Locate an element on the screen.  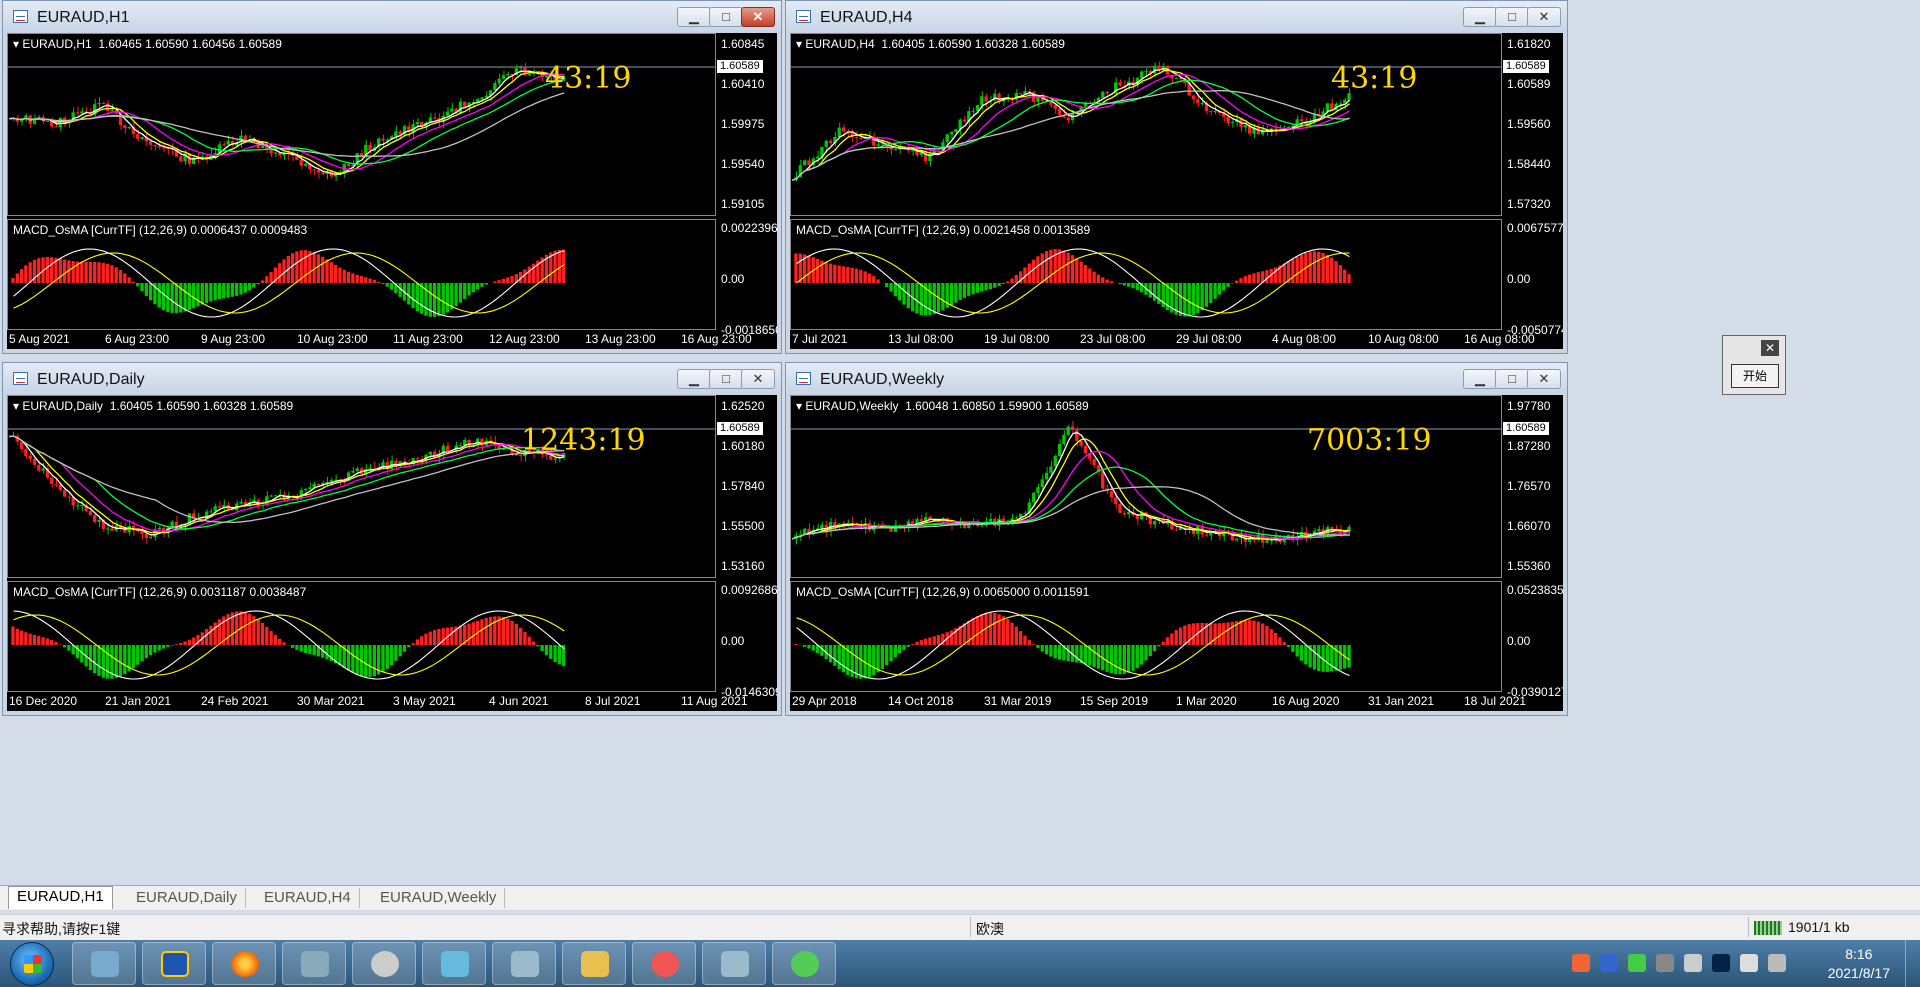
monitor-icon is located at coordinates (1721, 963).